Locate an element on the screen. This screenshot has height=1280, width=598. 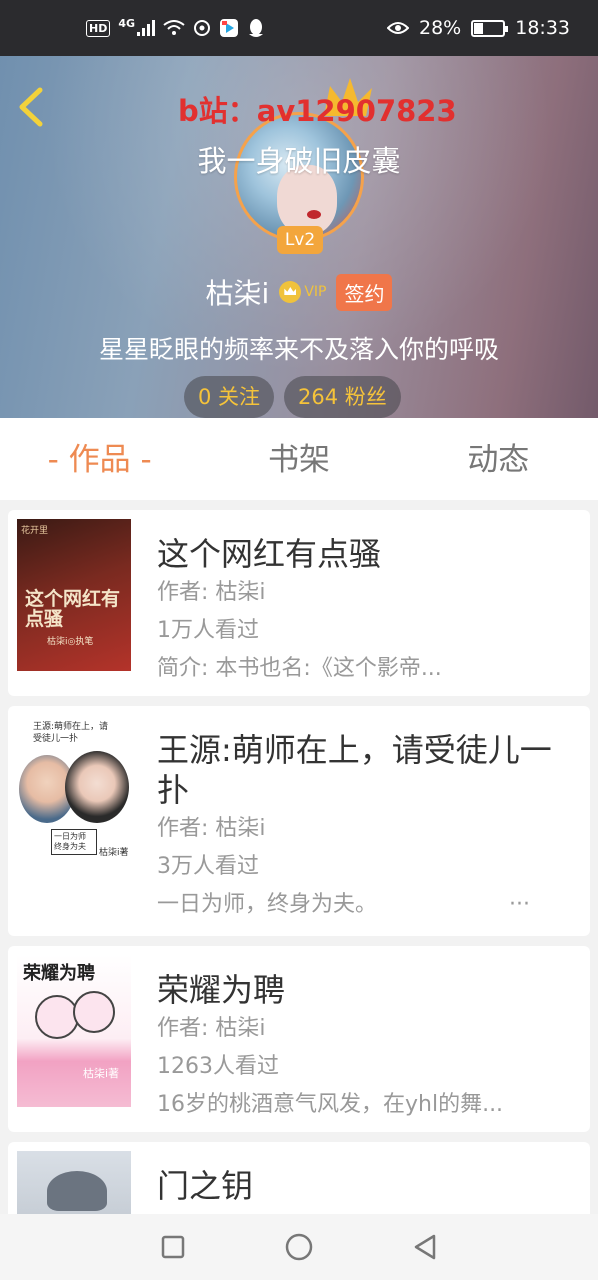
level-badge: Lv2 is located at coordinates (300, 240).